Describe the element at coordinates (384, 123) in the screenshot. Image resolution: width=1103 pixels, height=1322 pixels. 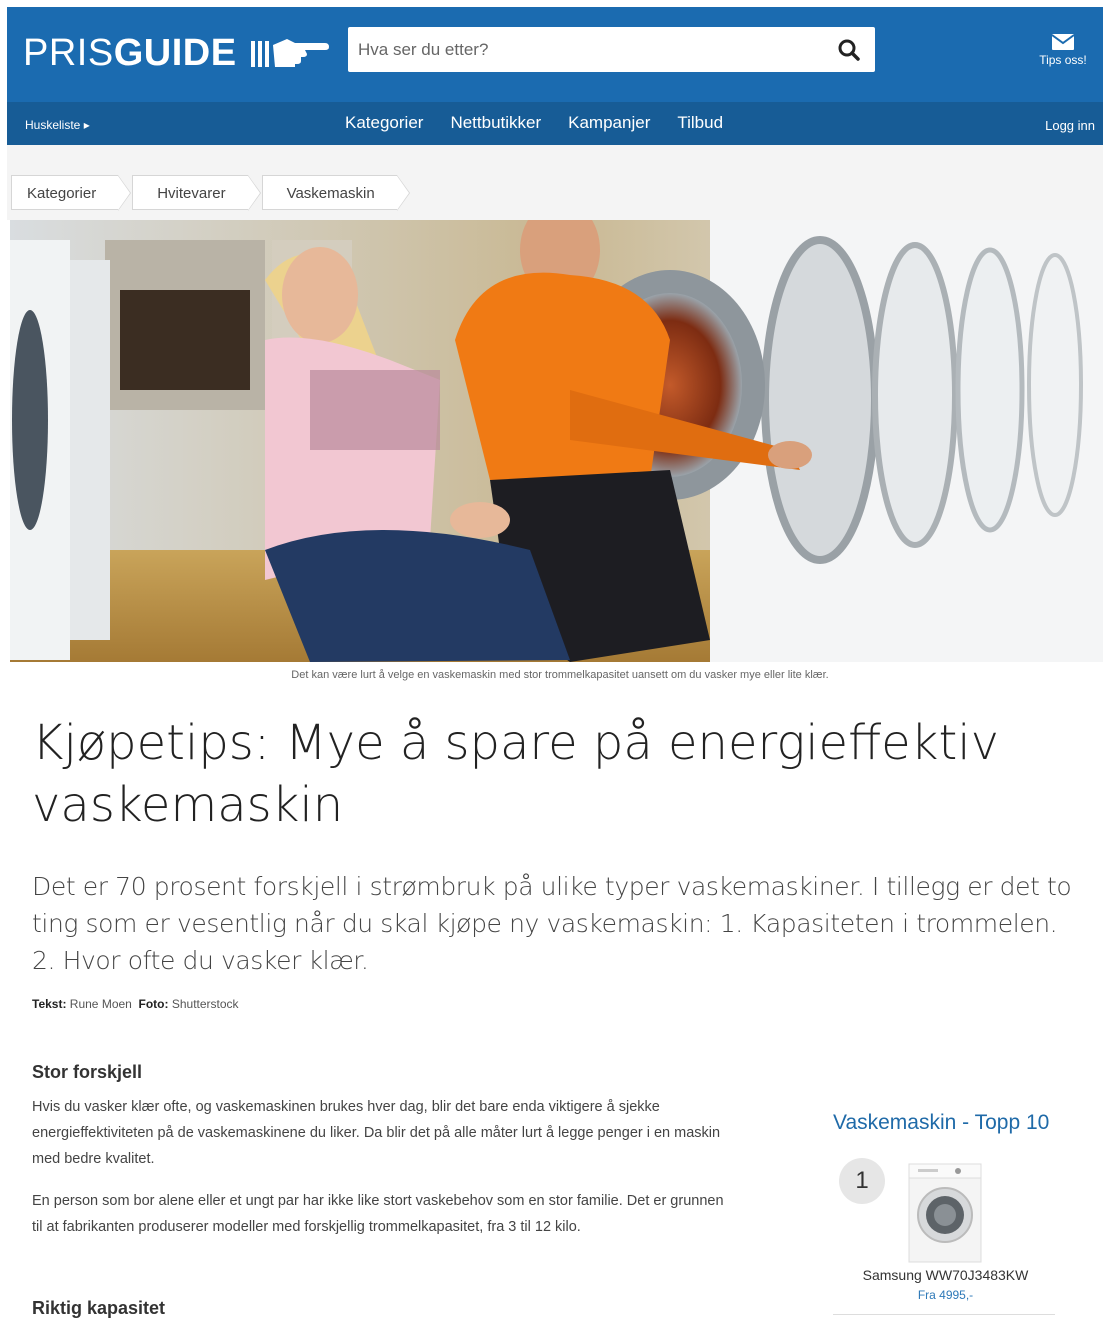
I see `nav-item-kategorier: Kategorier` at that location.